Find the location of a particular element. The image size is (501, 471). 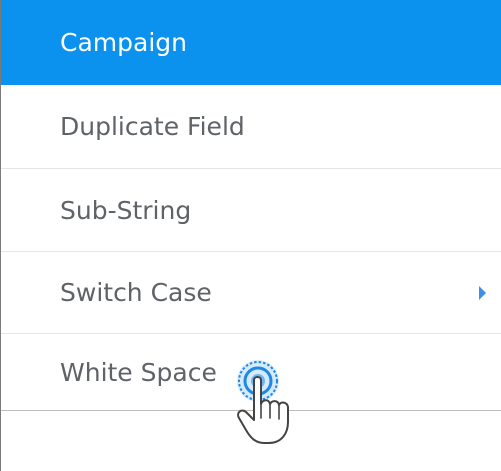

chevron-right-icon is located at coordinates (482, 292).